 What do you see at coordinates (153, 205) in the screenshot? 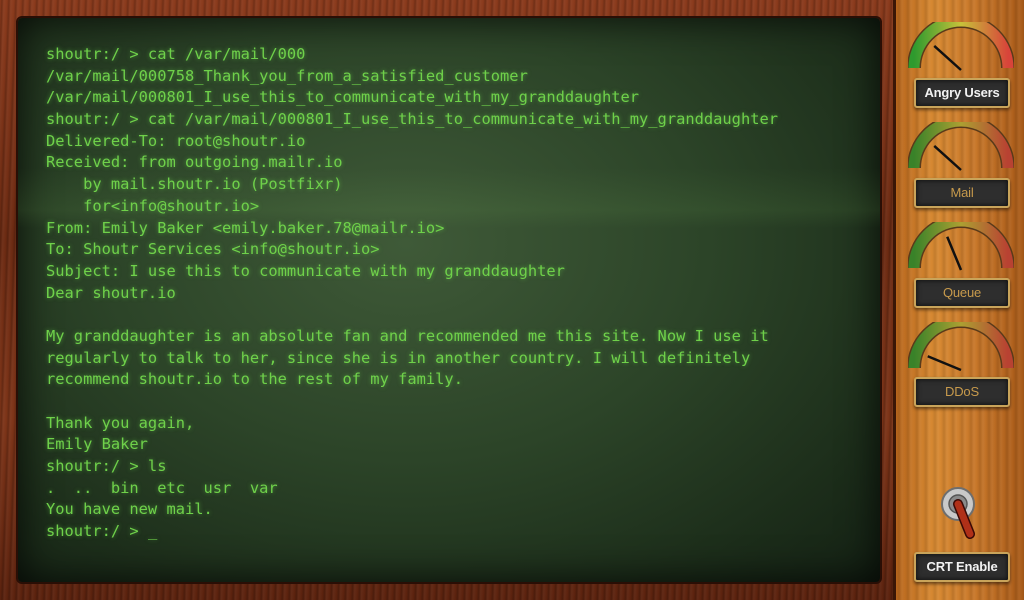
I see `terminal-line: for<info@shoutr.io>` at bounding box center [153, 205].